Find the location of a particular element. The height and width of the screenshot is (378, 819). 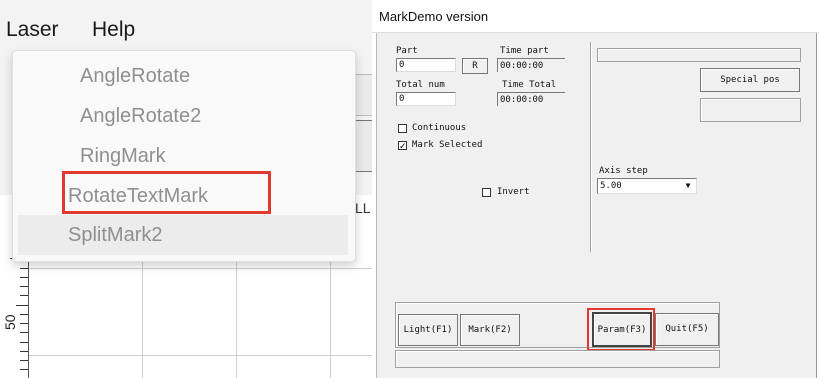

menu-bar: Laser Help is located at coordinates (186, 25).